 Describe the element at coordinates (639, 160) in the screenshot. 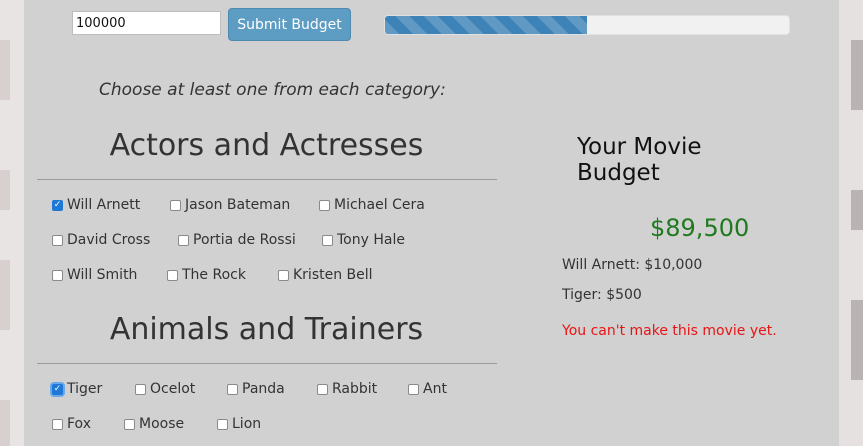

I see `summary-title: Your Movie Budget` at that location.